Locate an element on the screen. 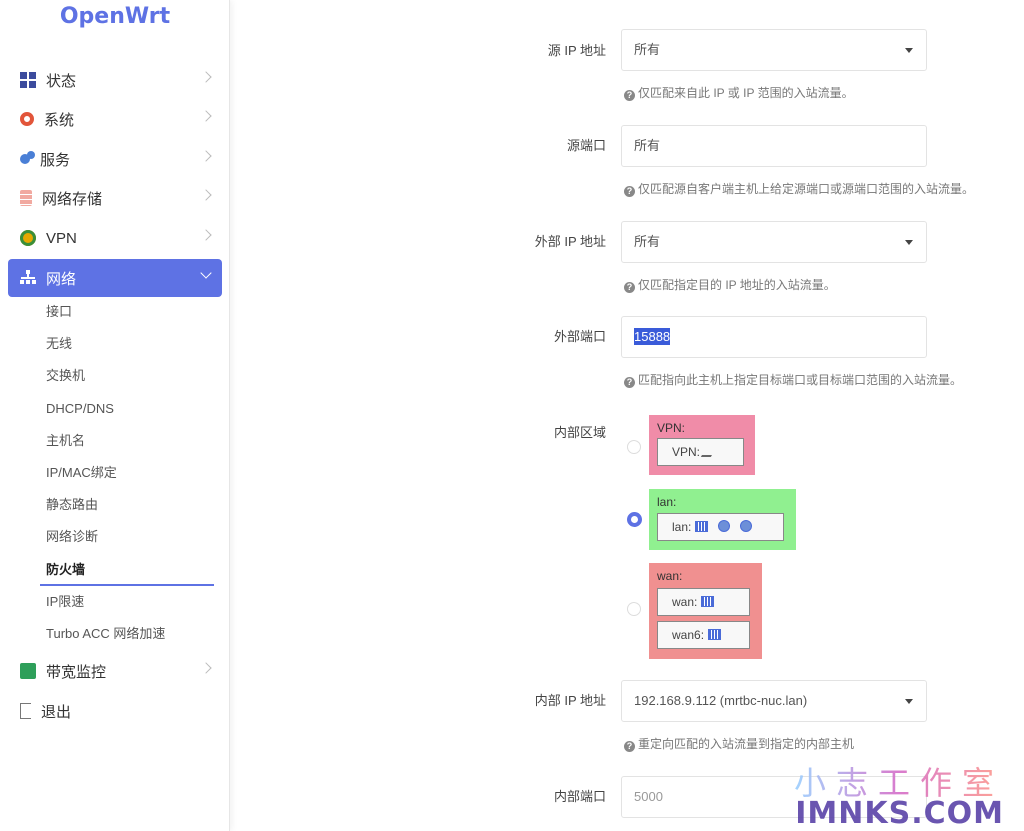 This screenshot has width=1024, height=831. active-submenu-indicator is located at coordinates (127, 585).